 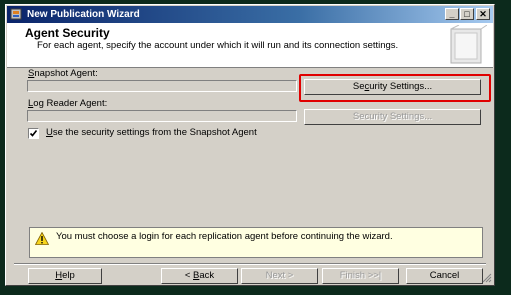 I want to click on checkmark-icon, so click(x=33, y=133).